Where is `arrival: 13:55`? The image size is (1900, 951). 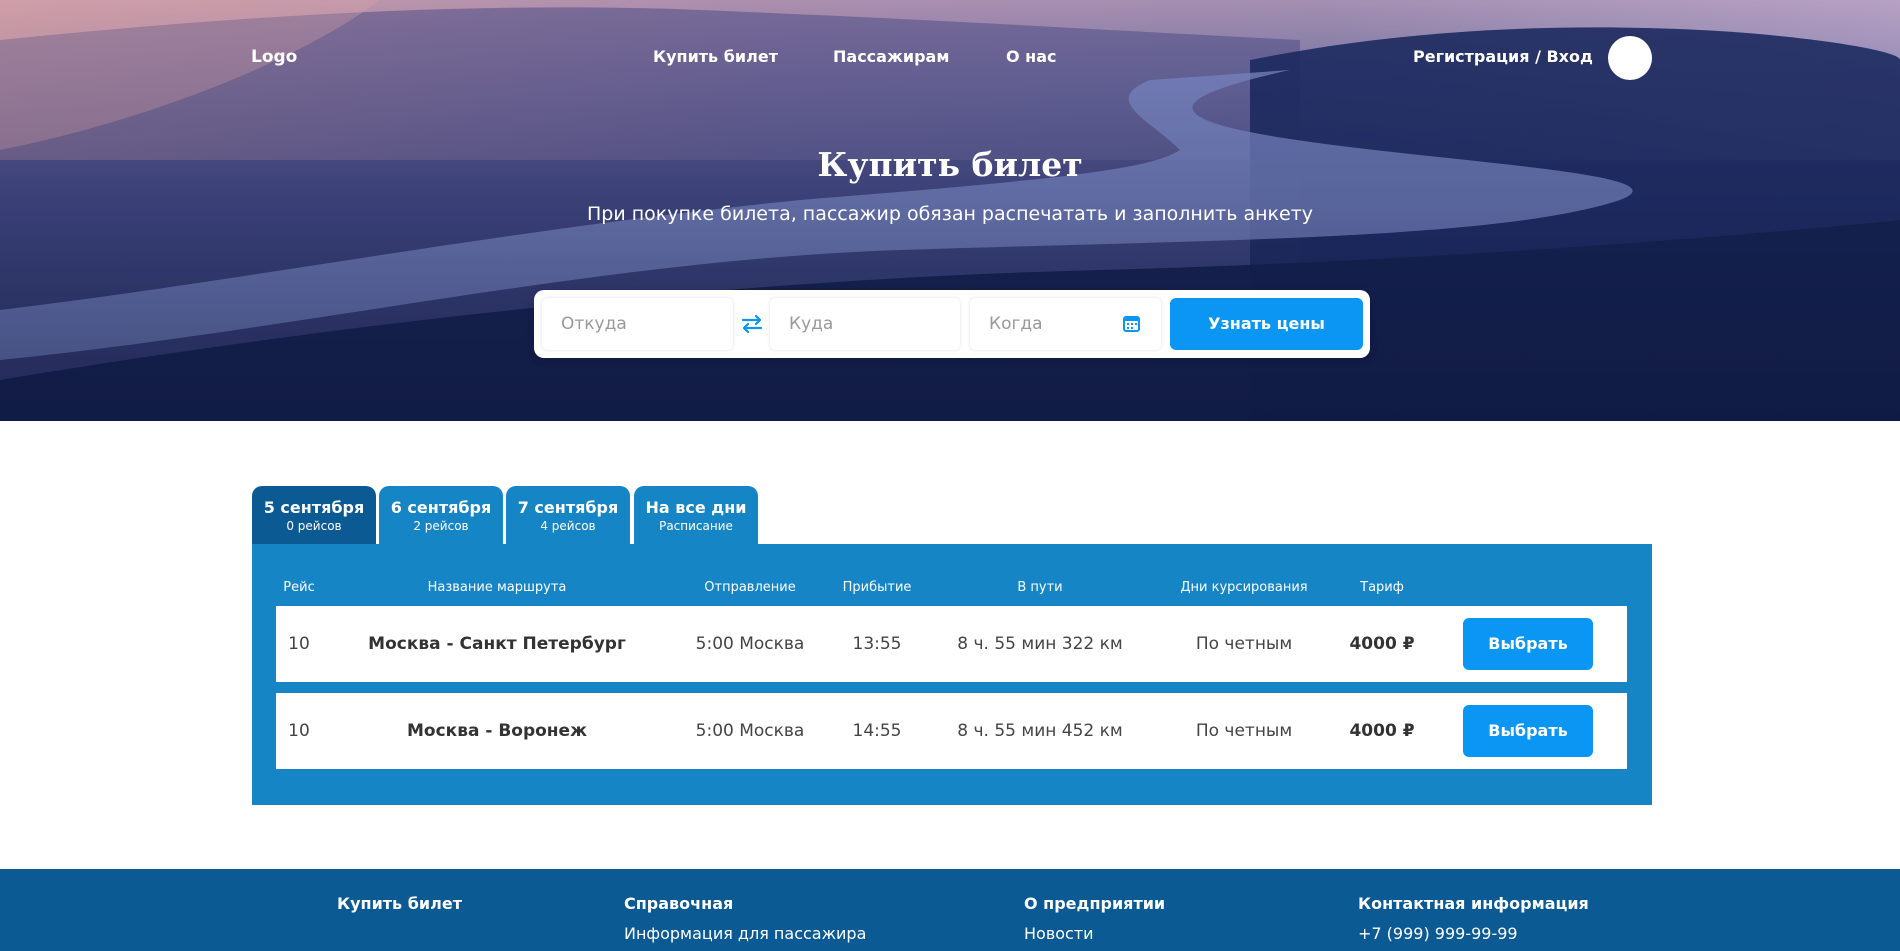 arrival: 13:55 is located at coordinates (877, 644).